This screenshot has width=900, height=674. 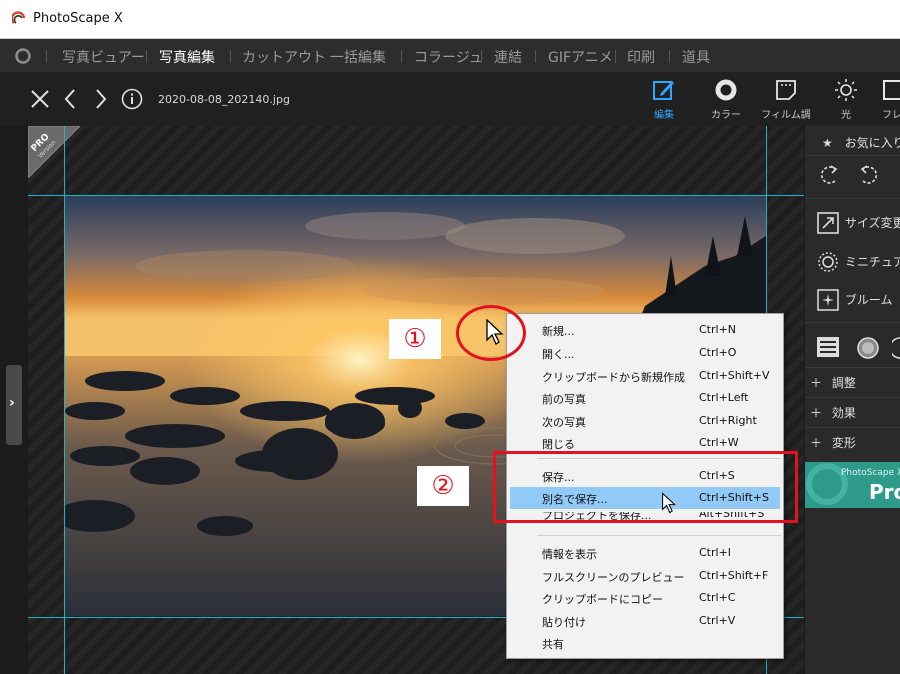 I want to click on file-name: 2020-08-08_202140.jpg, so click(x=224, y=99).